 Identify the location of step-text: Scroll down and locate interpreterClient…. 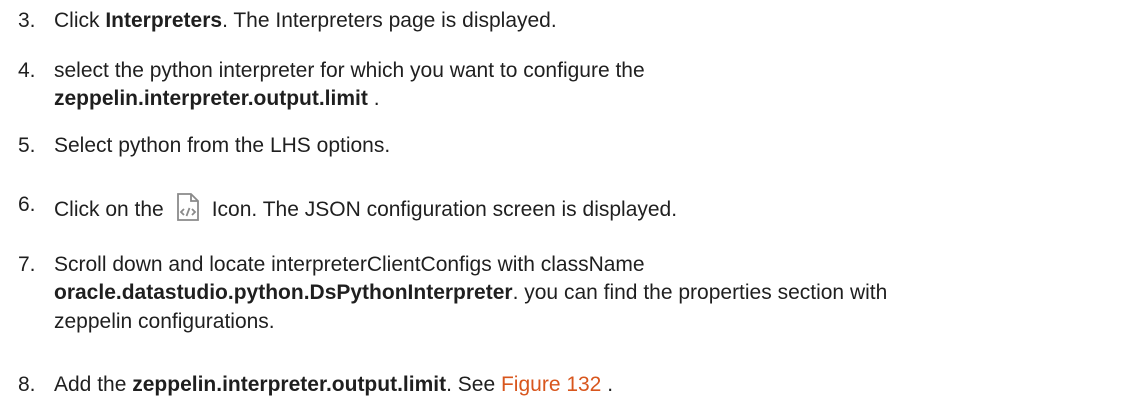
(471, 293).